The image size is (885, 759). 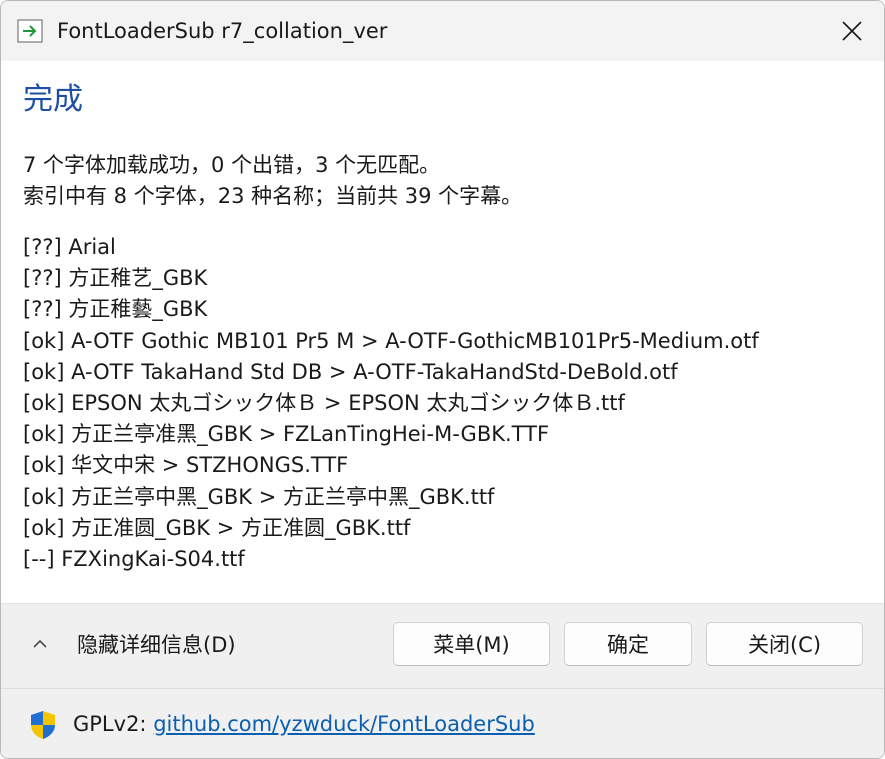 I want to click on close-button: 关闭(C), so click(x=784, y=644).